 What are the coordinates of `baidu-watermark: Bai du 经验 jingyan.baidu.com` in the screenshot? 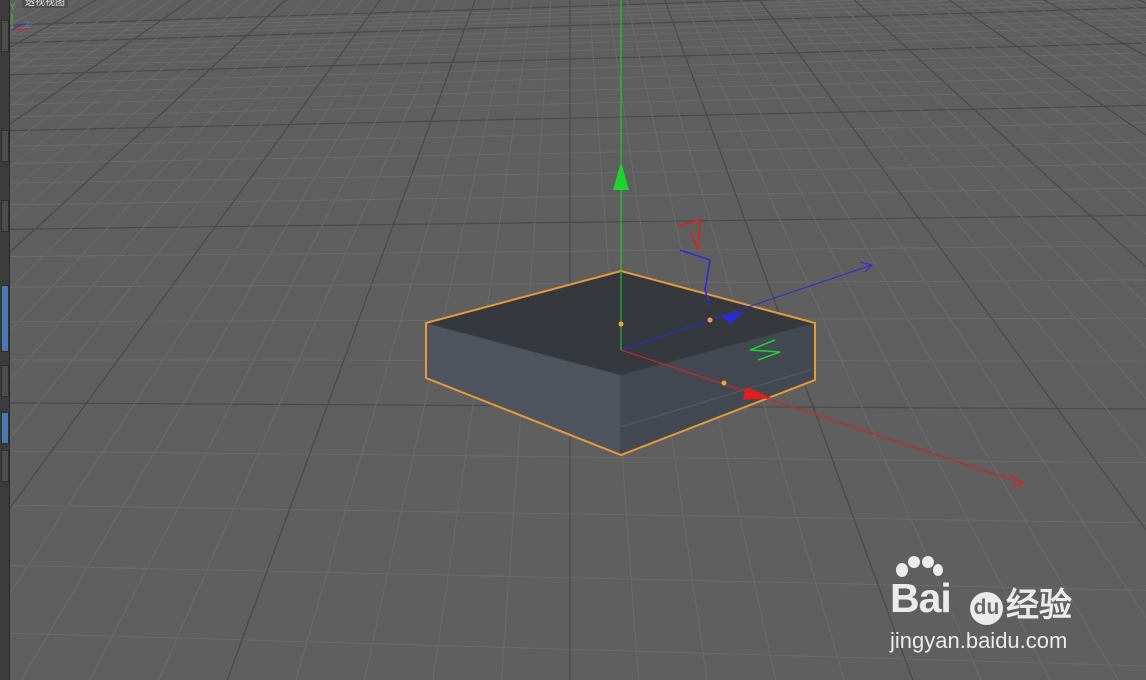 It's located at (993, 607).